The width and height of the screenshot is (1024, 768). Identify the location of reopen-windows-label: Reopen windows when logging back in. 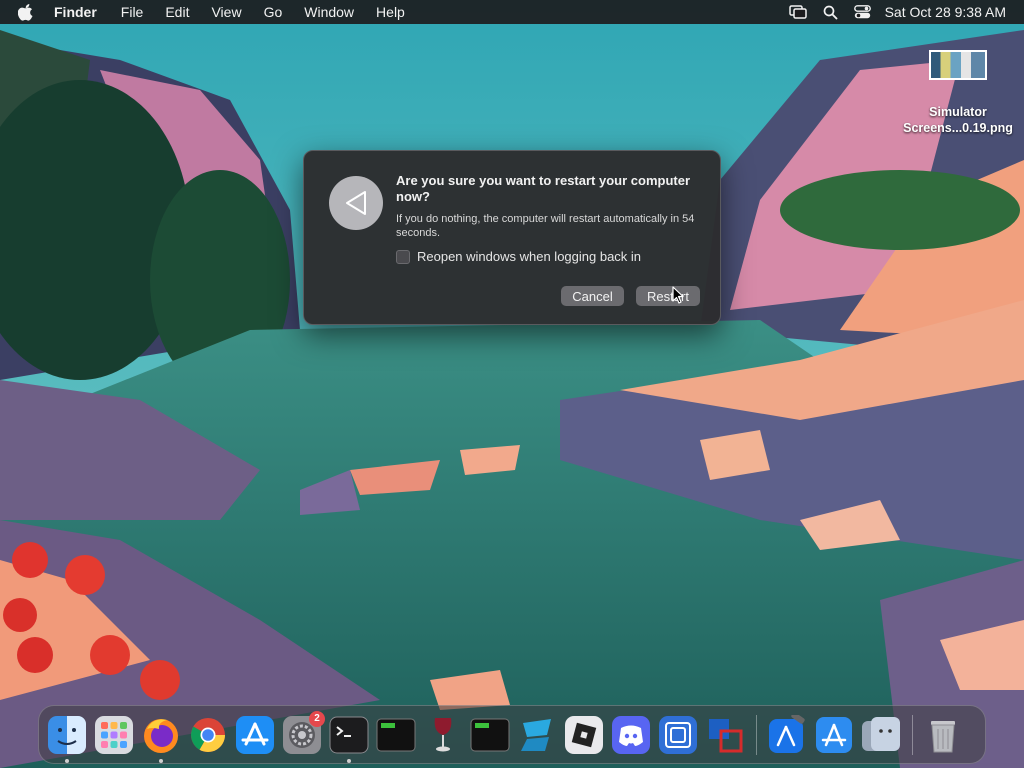
(529, 256).